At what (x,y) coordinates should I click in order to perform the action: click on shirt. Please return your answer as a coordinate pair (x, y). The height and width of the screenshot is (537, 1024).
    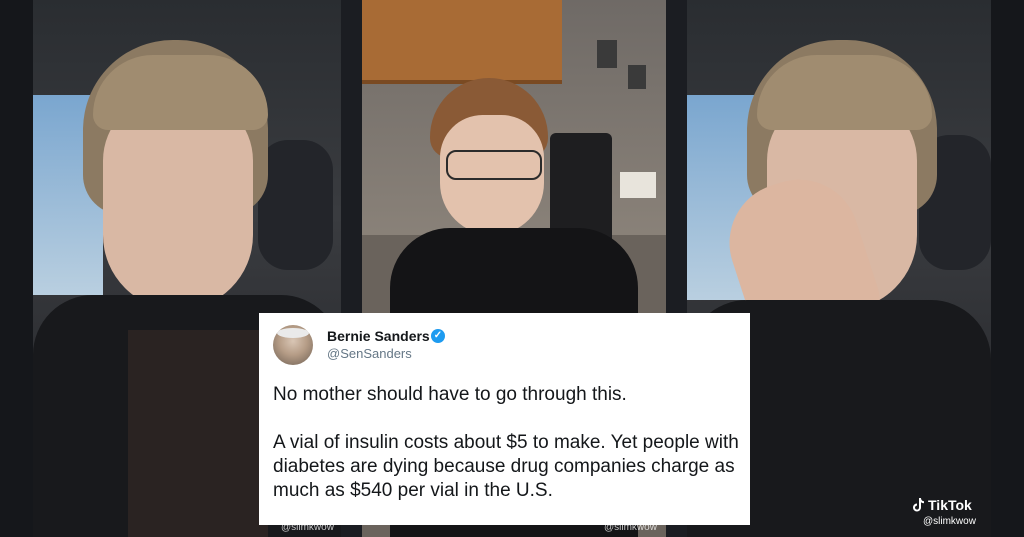
    Looking at the image, I should click on (198, 433).